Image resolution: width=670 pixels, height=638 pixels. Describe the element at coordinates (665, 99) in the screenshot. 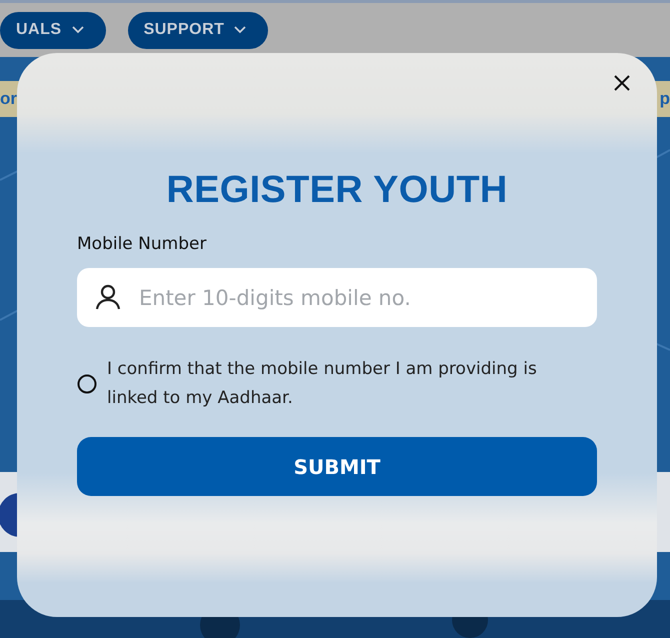

I see `banner-text: p` at that location.